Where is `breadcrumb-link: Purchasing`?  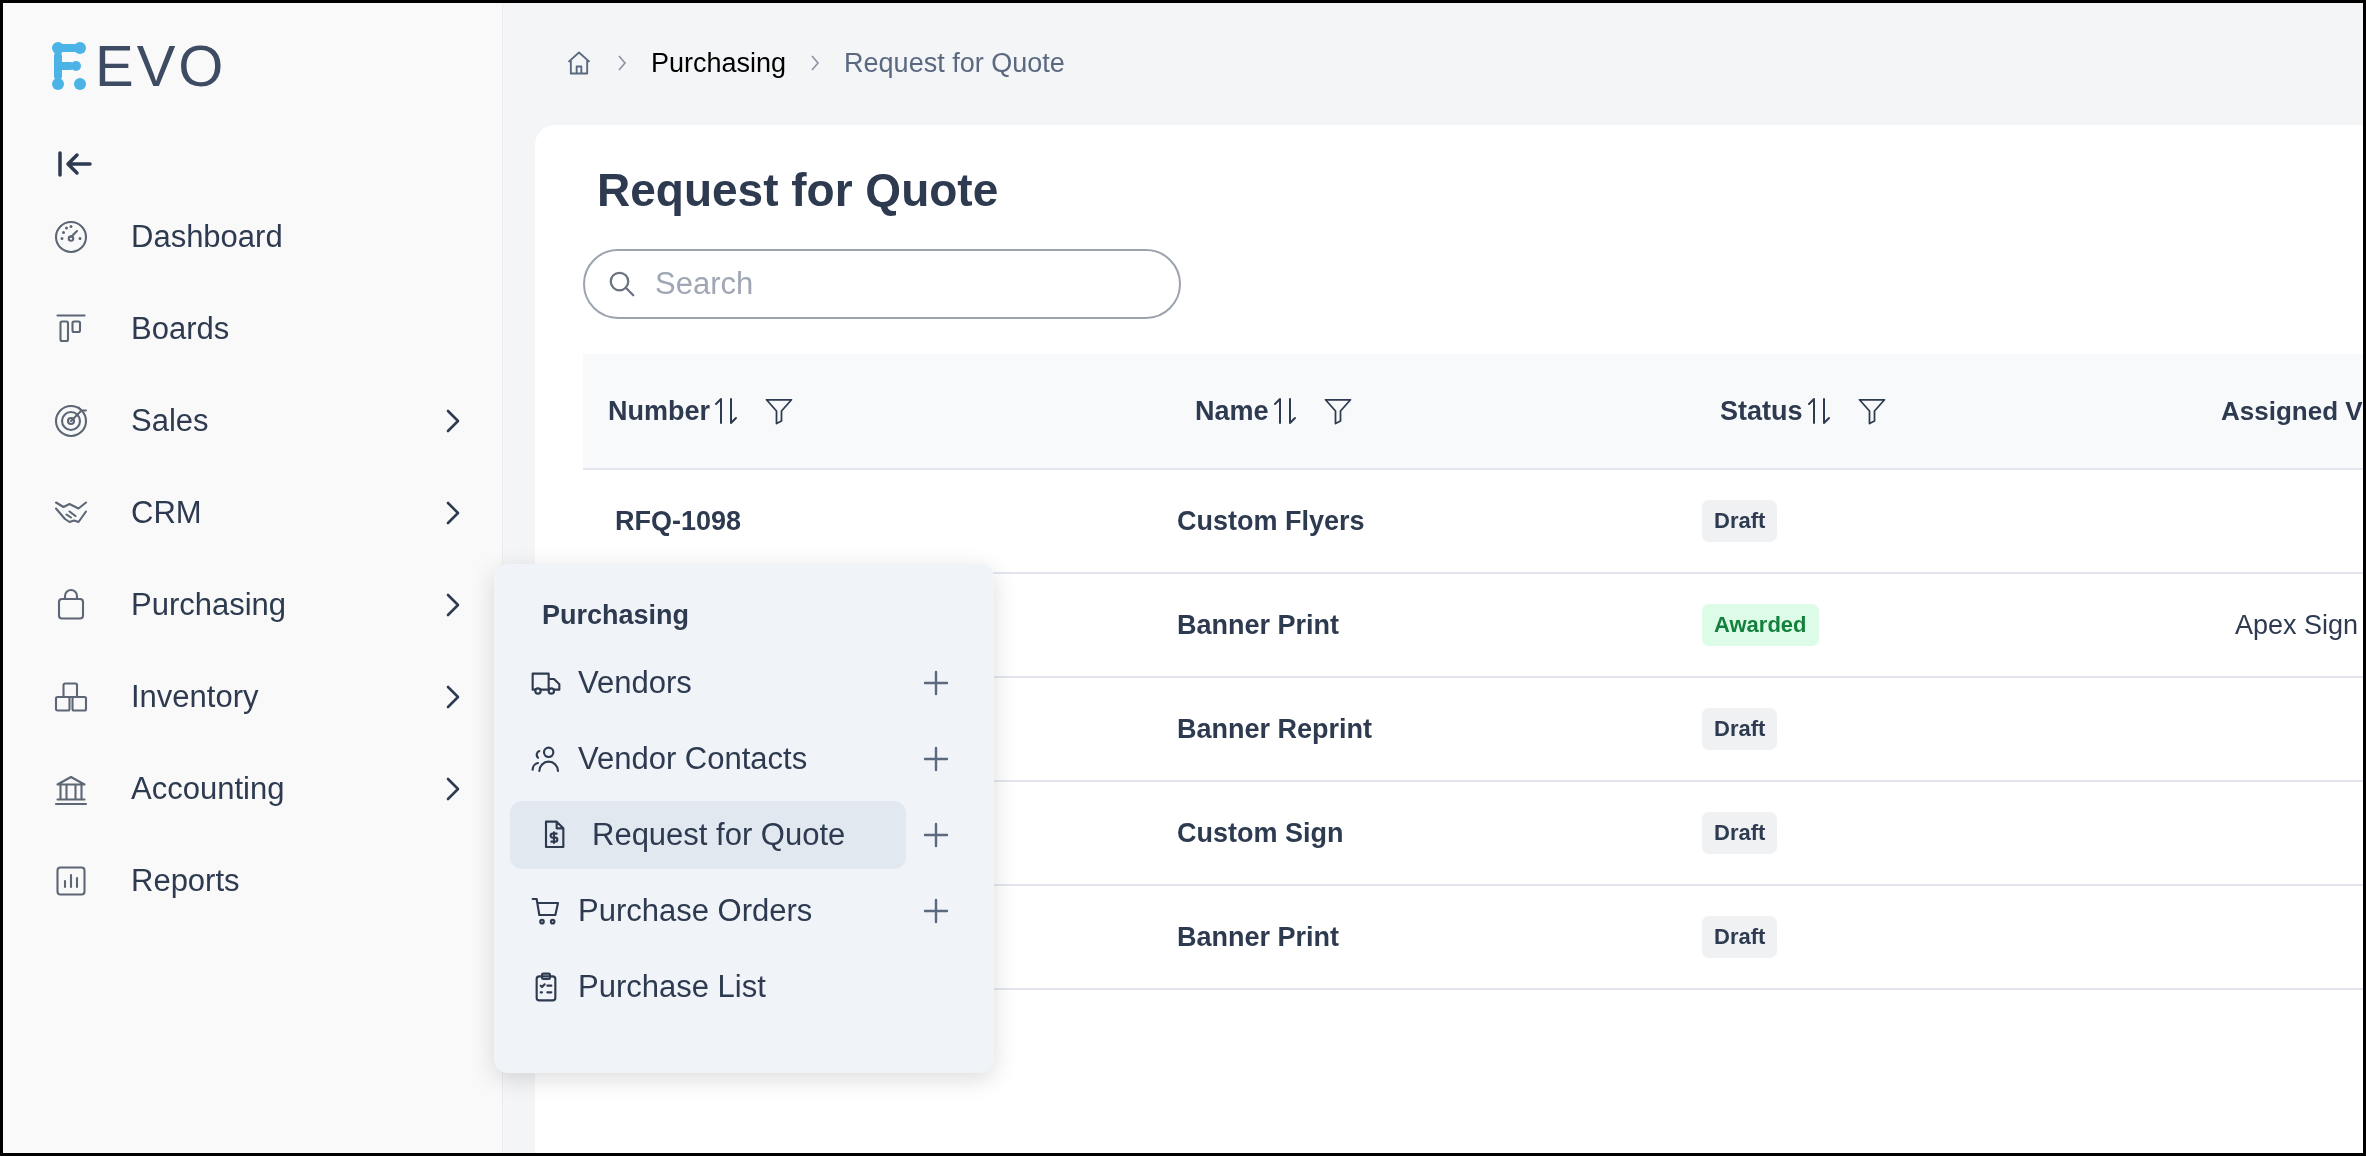
breadcrumb-link: Purchasing is located at coordinates (719, 63).